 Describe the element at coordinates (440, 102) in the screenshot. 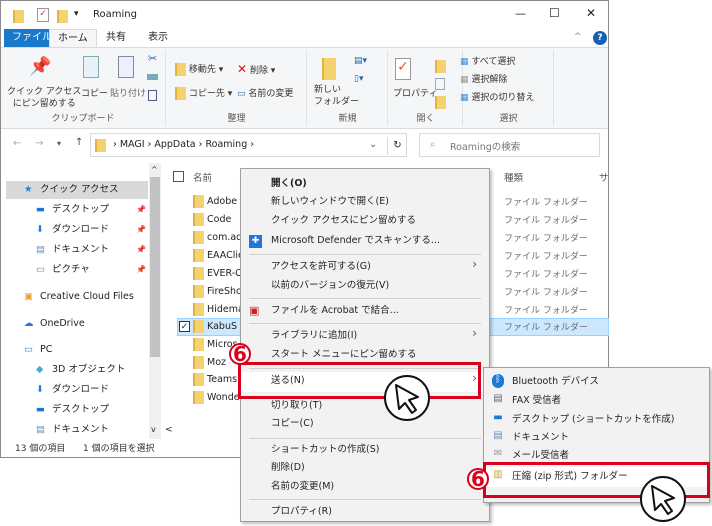

I see `history-icon` at that location.